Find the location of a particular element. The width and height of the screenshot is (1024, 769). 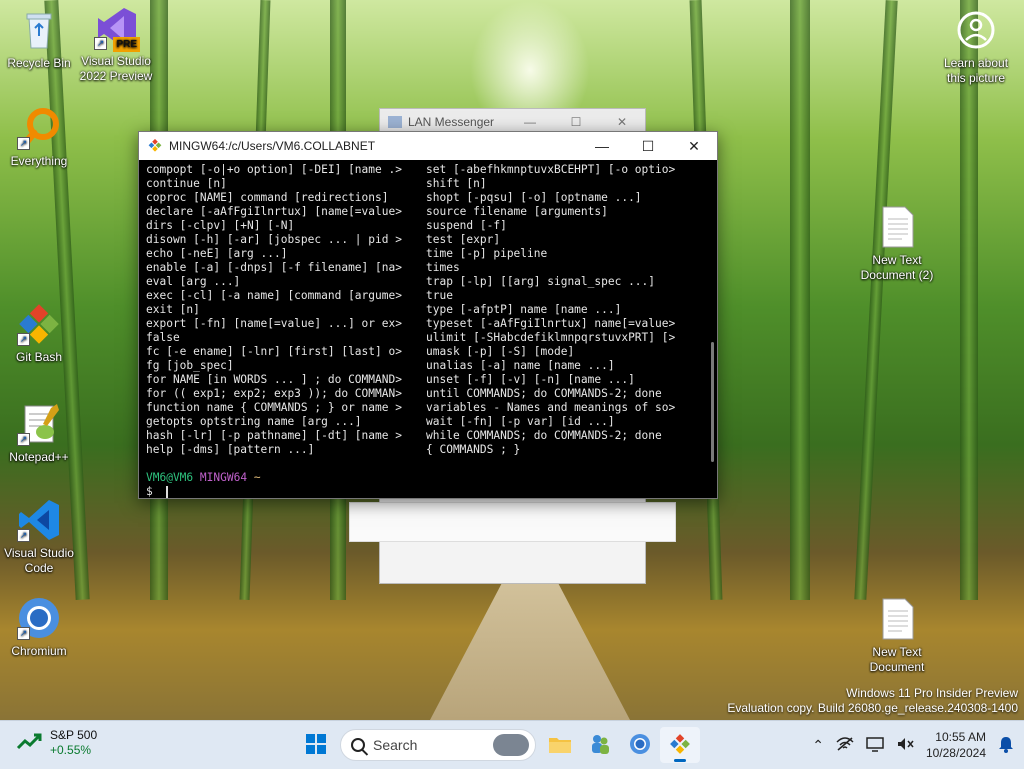

chromium-icon is located at coordinates (640, 745).